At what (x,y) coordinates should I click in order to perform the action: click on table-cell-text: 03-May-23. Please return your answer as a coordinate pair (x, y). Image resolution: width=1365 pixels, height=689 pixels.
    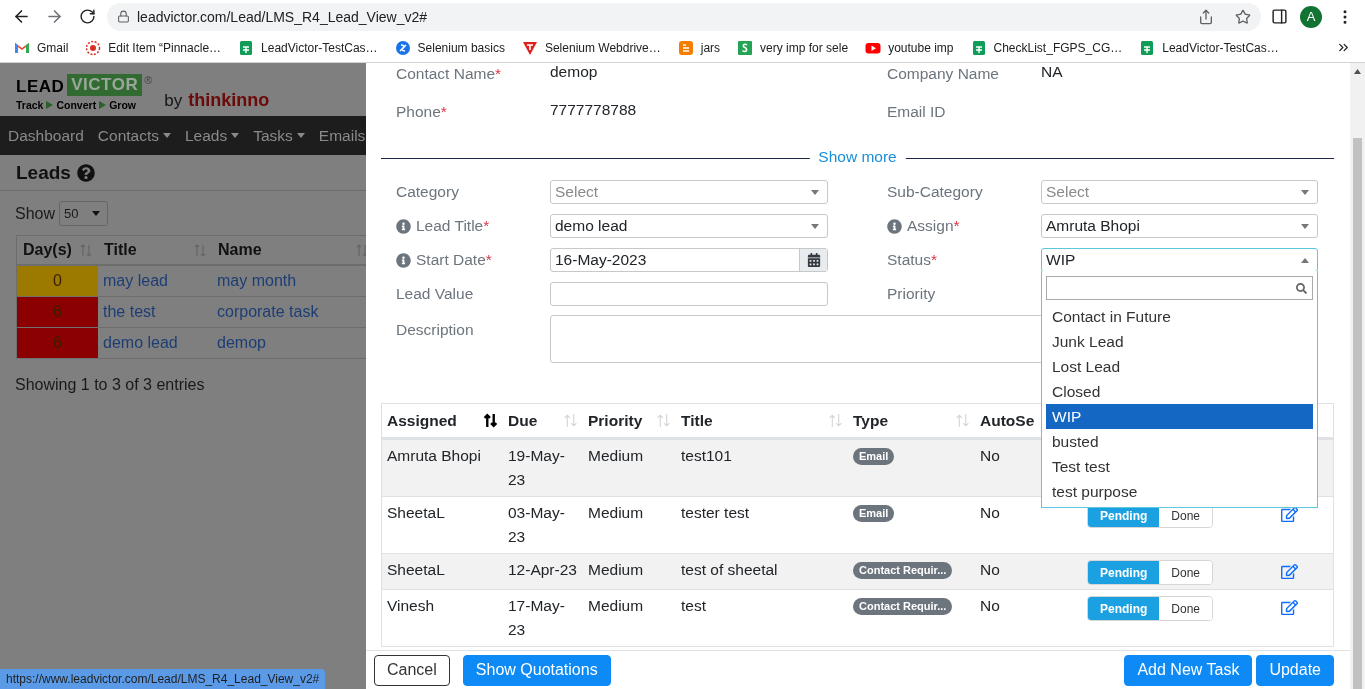
    Looking at the image, I should click on (537, 525).